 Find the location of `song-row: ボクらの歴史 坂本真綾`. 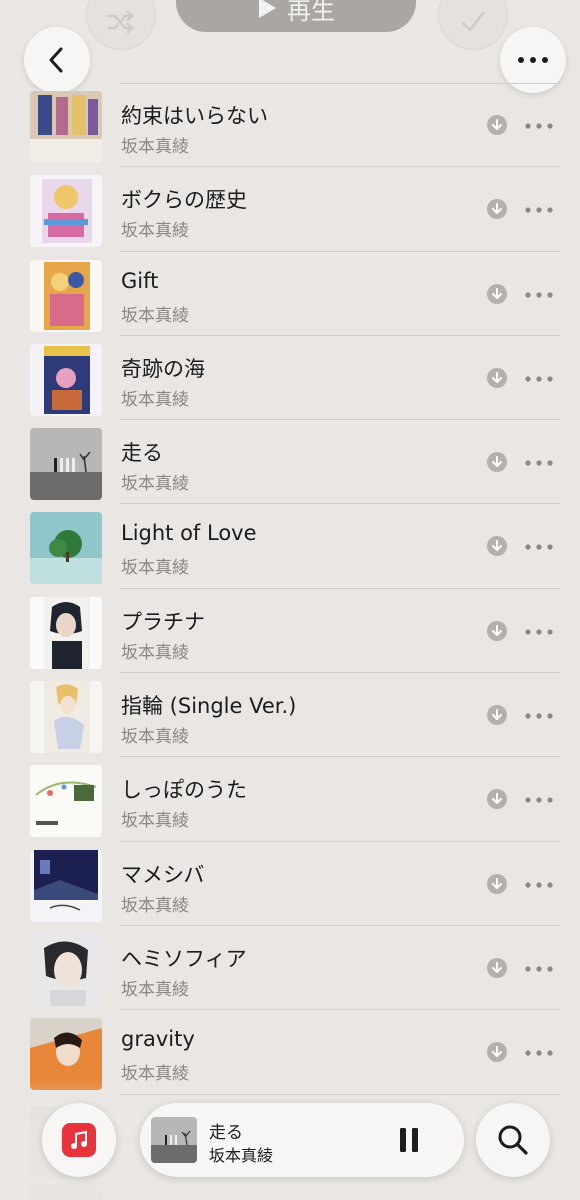

song-row: ボクらの歴史 坂本真綾 is located at coordinates (290, 209).